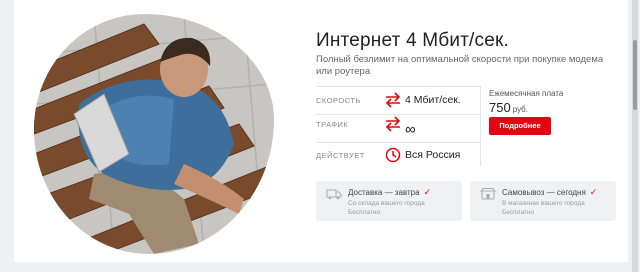 This screenshot has height=272, width=640. What do you see at coordinates (386, 208) in the screenshot?
I see `delivery-note: Со склада вашего города Бесплатно` at bounding box center [386, 208].